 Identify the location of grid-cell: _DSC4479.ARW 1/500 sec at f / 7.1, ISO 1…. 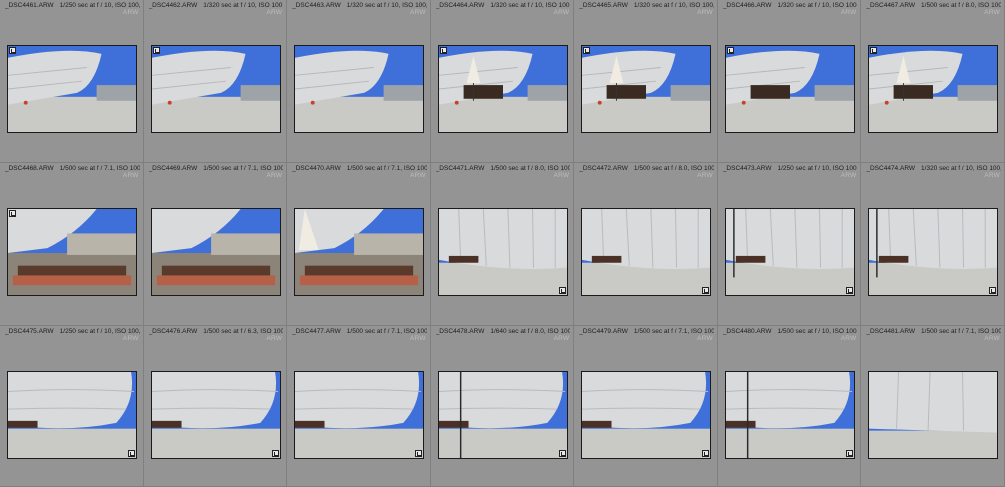
(646, 406).